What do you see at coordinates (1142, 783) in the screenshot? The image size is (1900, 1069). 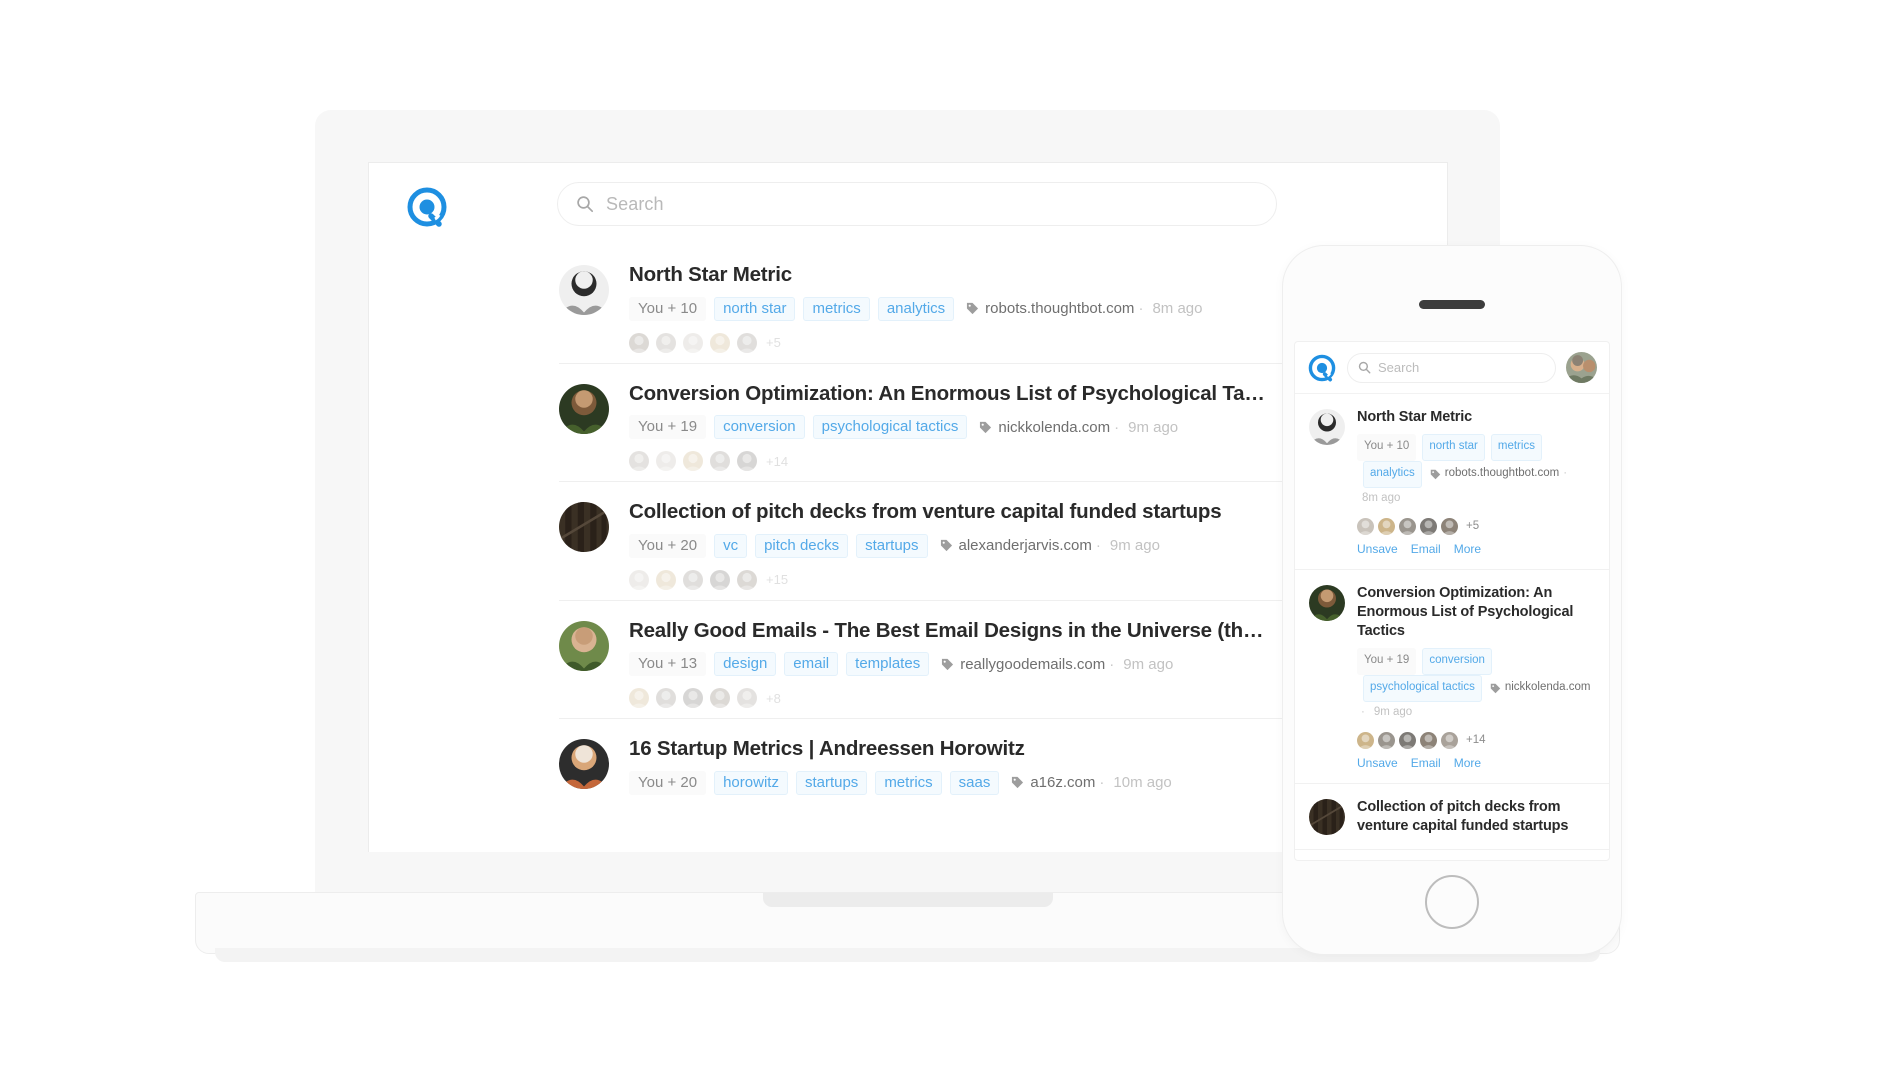 I see `timestamp: 10m ago` at bounding box center [1142, 783].